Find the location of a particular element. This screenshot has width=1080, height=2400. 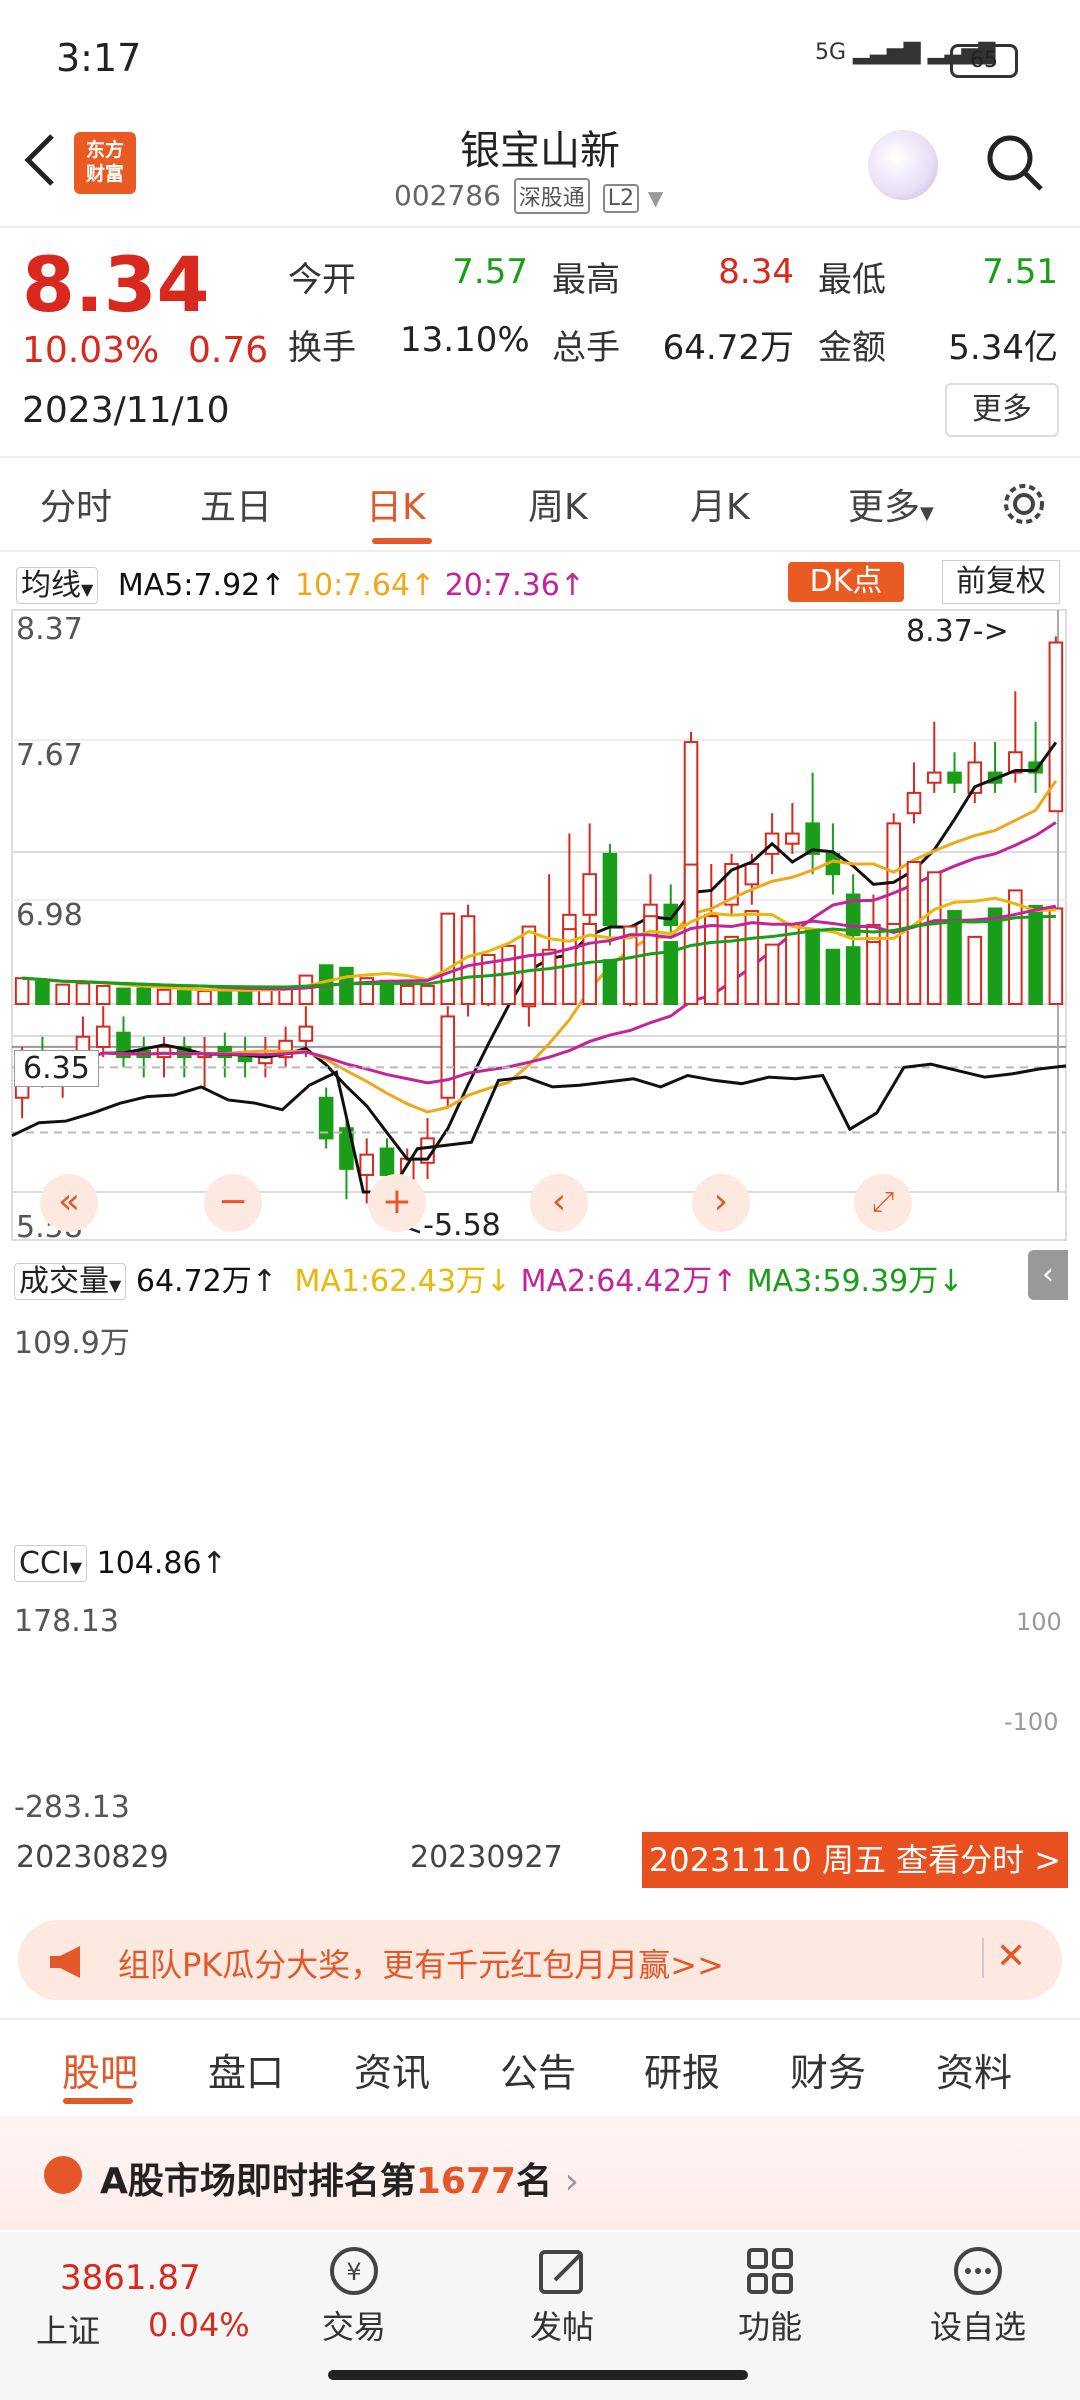

low-label: 最低 is located at coordinates (852, 280).